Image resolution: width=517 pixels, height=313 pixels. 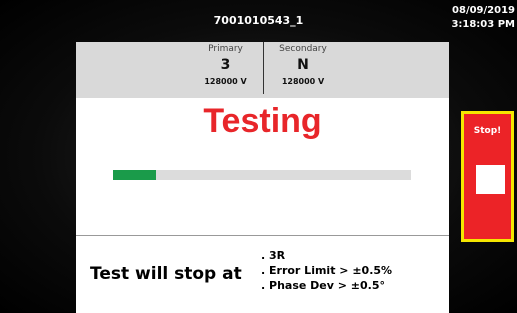 I want to click on secondary-column: Secondary N 128000 V, so click(x=303, y=70).